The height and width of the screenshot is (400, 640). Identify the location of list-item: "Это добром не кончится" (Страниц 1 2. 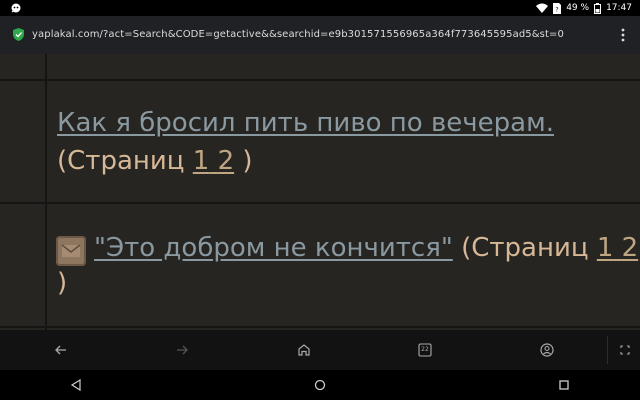
(366, 248).